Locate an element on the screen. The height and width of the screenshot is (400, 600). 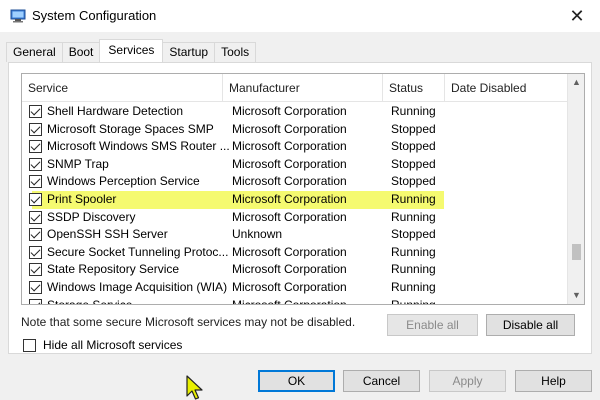
disable-all-button: Disable all is located at coordinates (530, 325).